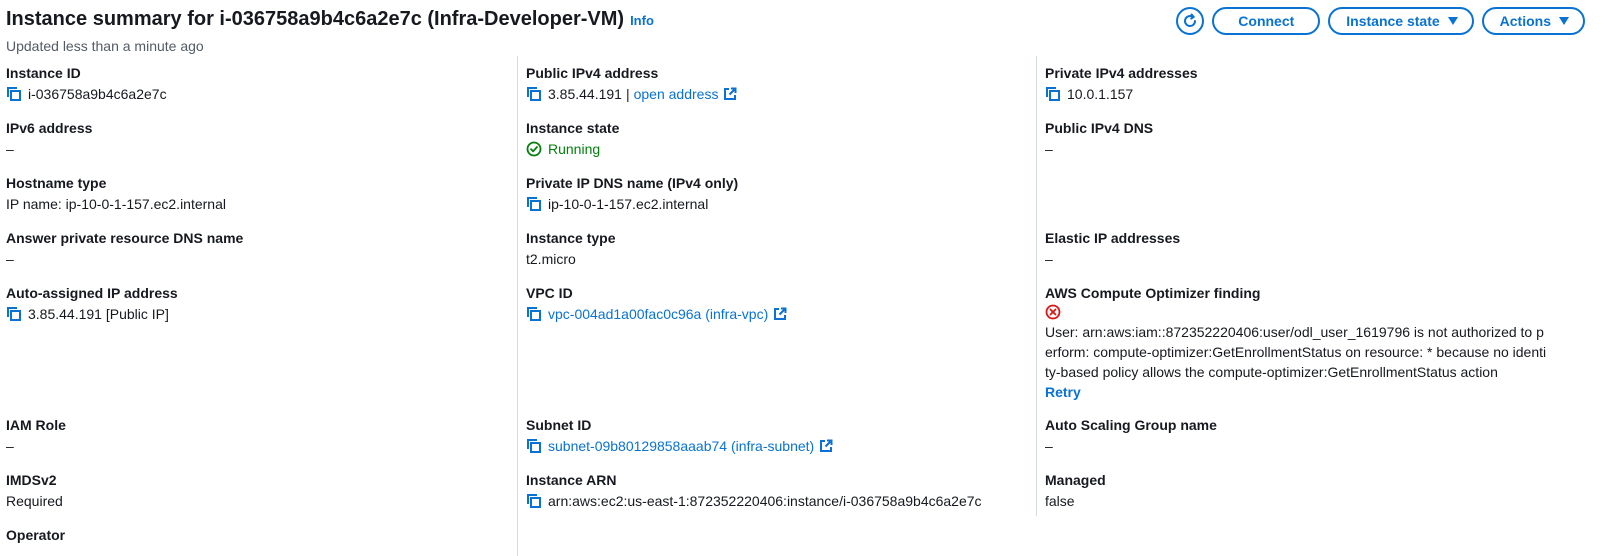 The image size is (1605, 556). What do you see at coordinates (574, 149) in the screenshot?
I see `instance-state-value: Running` at bounding box center [574, 149].